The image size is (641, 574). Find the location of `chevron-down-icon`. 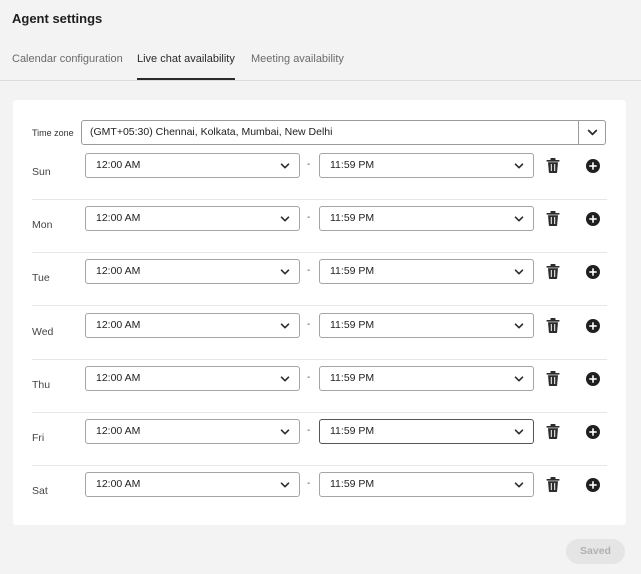

chevron-down-icon is located at coordinates (592, 132).